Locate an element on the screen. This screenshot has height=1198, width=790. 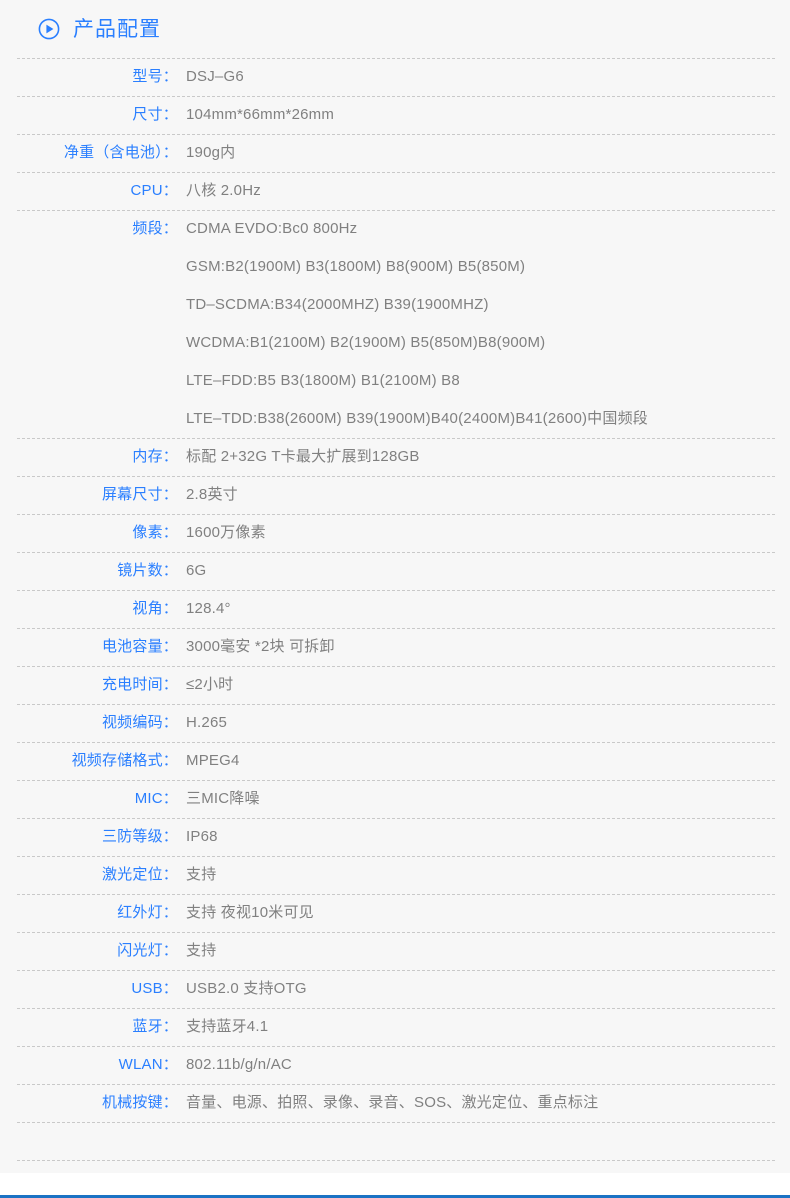
spec-label: 像素： is located at coordinates (155, 532).